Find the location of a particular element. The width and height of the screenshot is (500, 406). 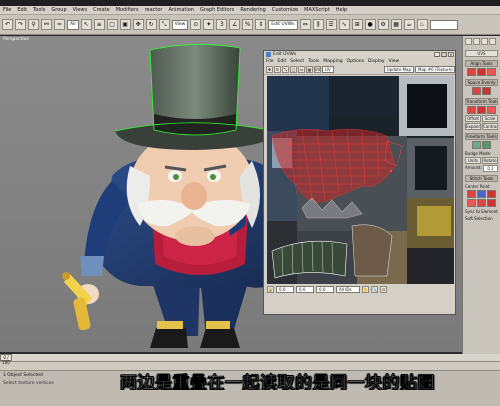

rotate-toggle: Rotate is located at coordinates (490, 160).